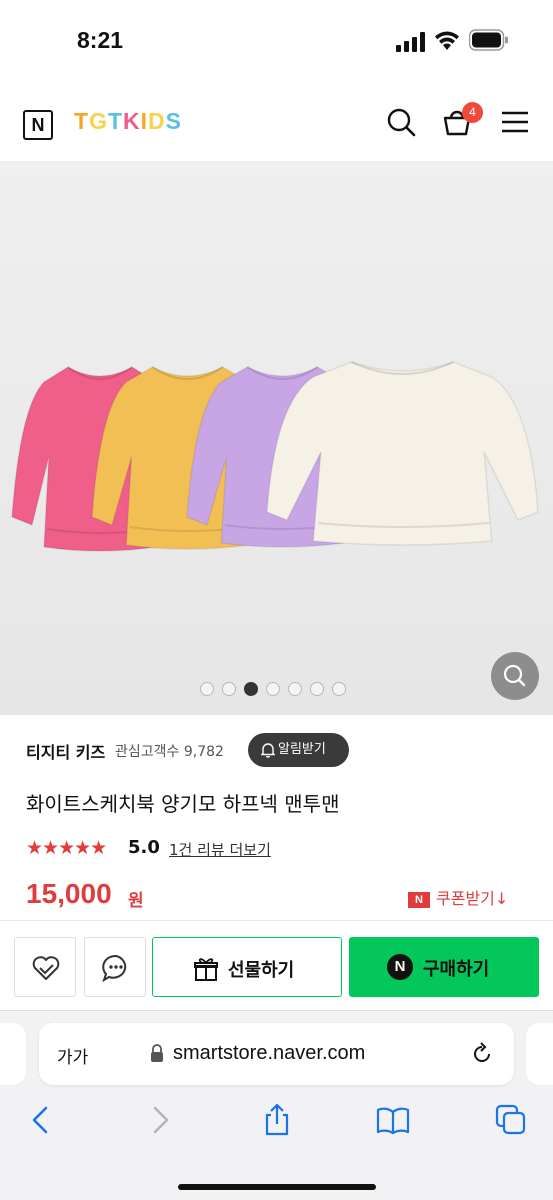 This screenshot has width=553, height=1200. I want to click on alarm-label: 알림받기, so click(302, 749).